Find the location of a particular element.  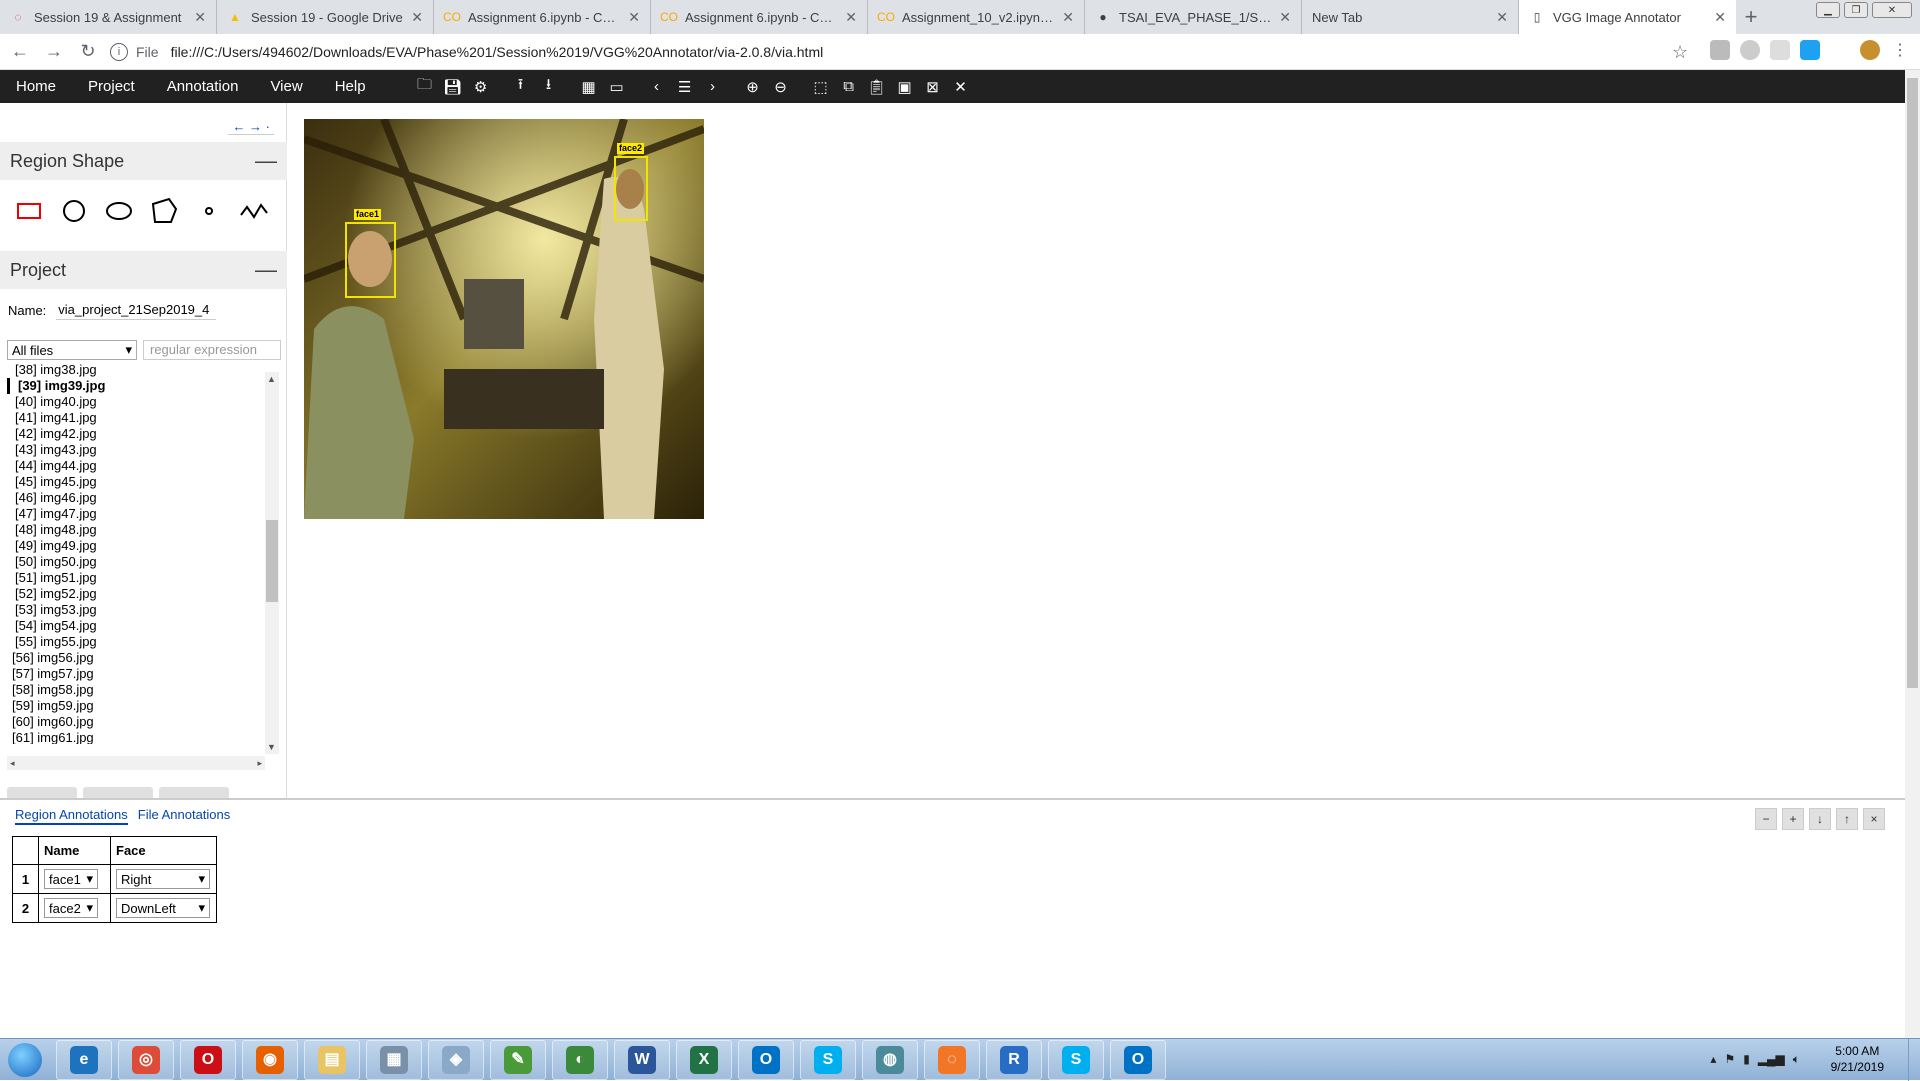

taskbar-notepad-button: ◈ is located at coordinates (456, 1059).